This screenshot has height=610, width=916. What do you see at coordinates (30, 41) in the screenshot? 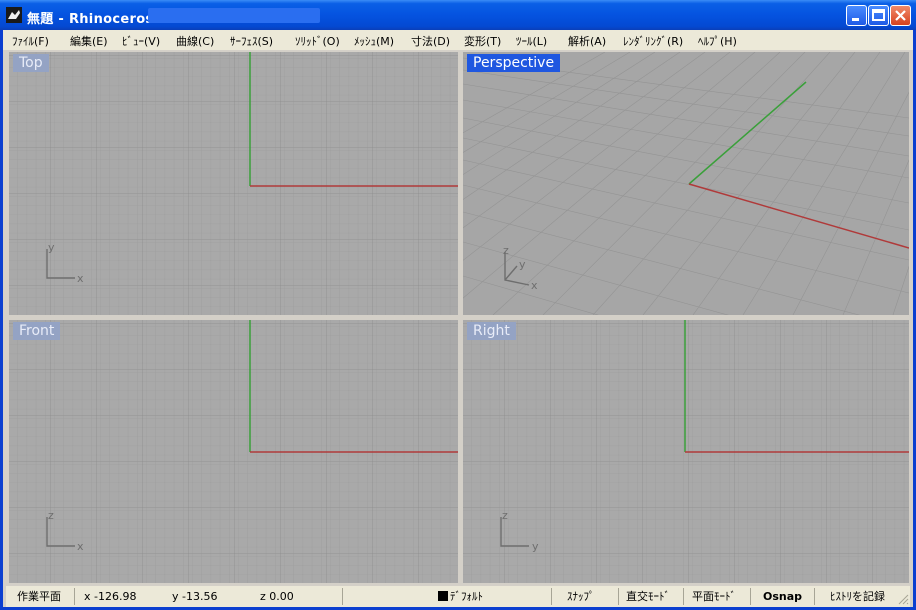
I see `menu-file: ﾌｧｲﾙ(F)` at bounding box center [30, 41].